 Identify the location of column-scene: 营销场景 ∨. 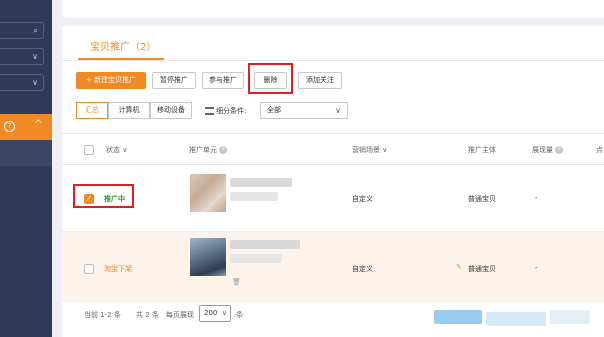
(369, 150).